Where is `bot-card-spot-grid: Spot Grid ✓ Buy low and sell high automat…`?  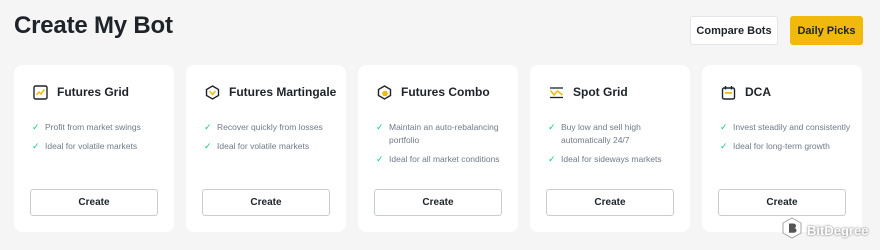 bot-card-spot-grid: Spot Grid ✓ Buy low and sell high automat… is located at coordinates (610, 148).